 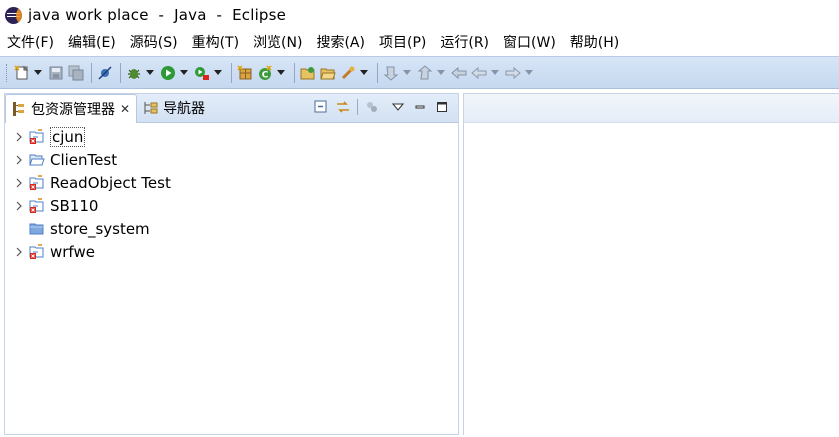 I want to click on maximize-icon, so click(x=442, y=107).